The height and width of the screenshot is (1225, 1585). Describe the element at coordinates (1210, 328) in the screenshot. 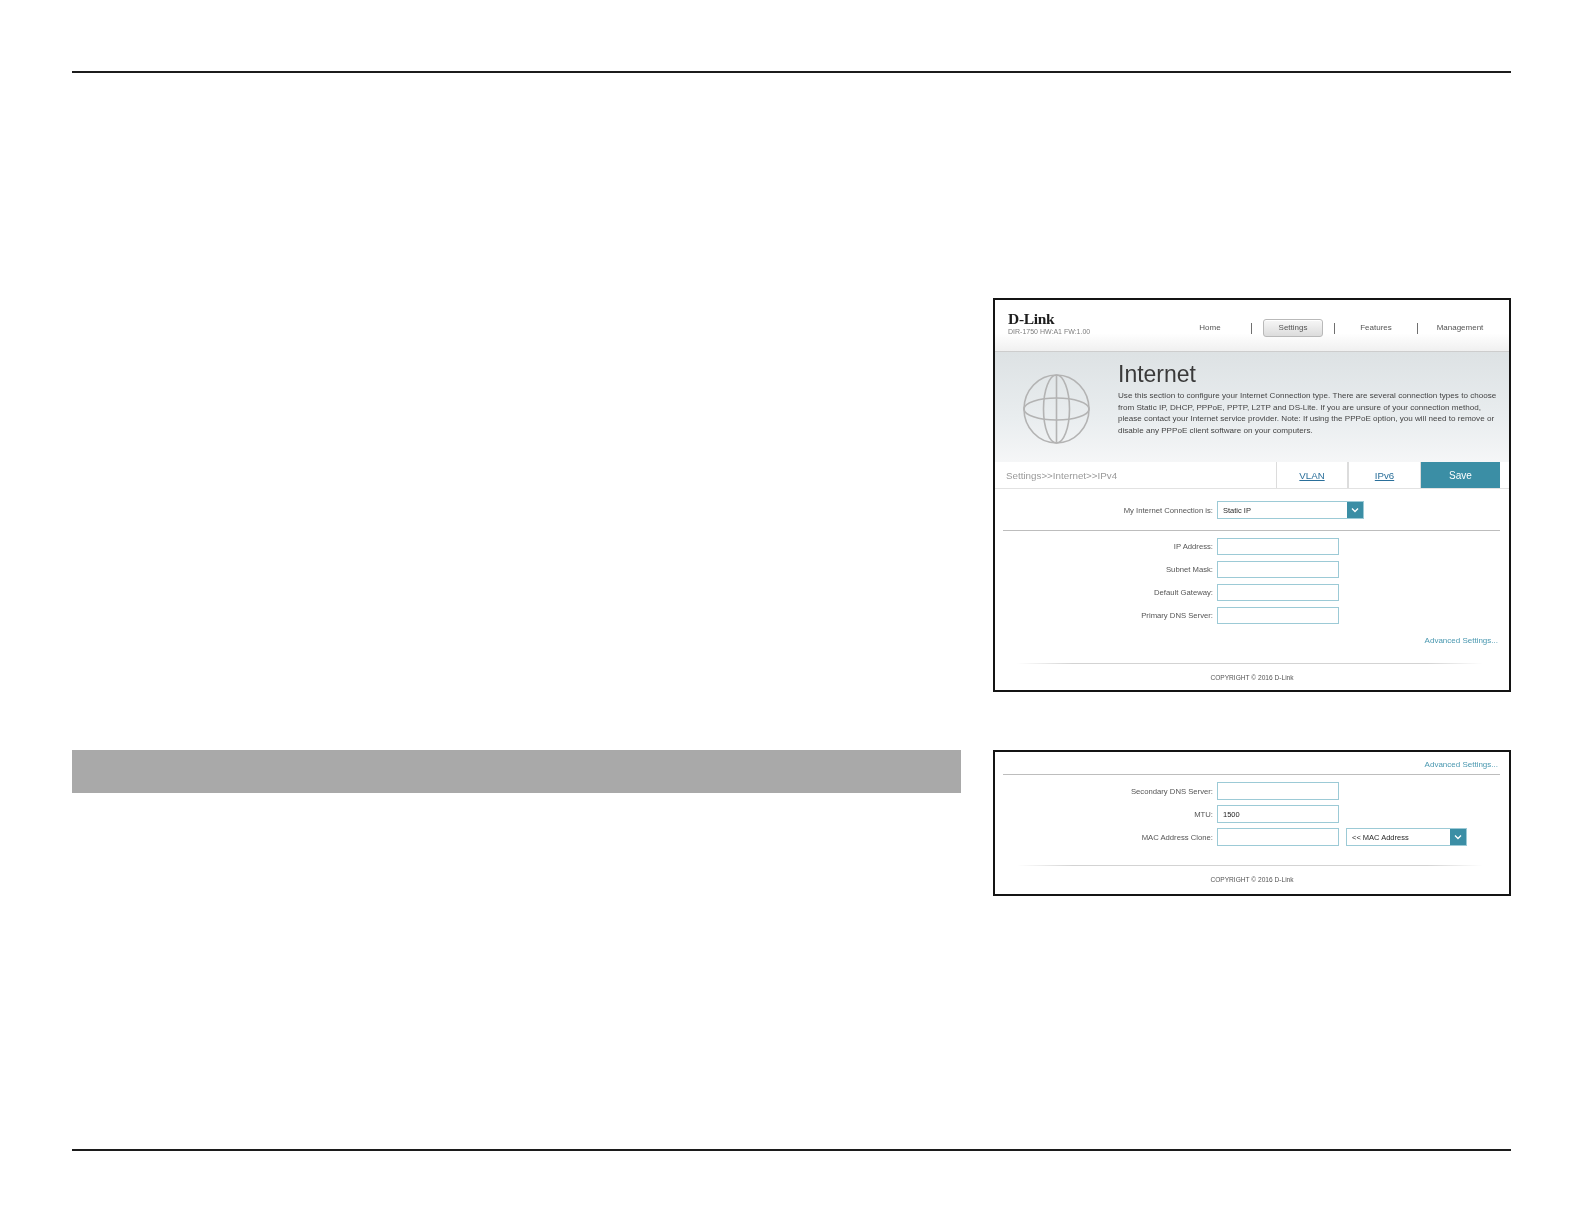

I see `nav-tab: Home` at that location.